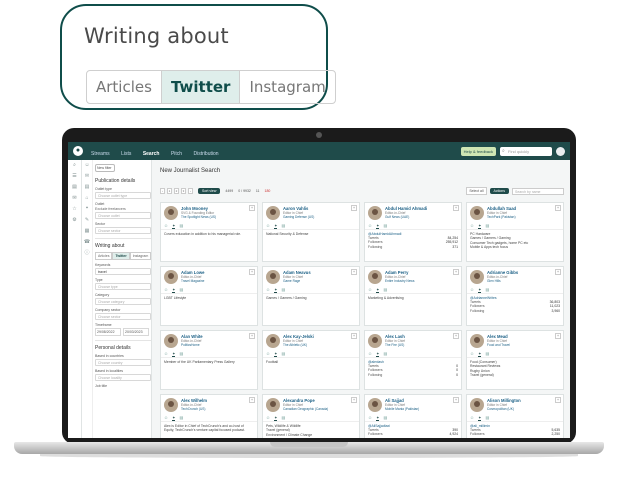 The width and height of the screenshot is (618, 488). I want to click on quick-search-input: Find quickly, so click(526, 151).